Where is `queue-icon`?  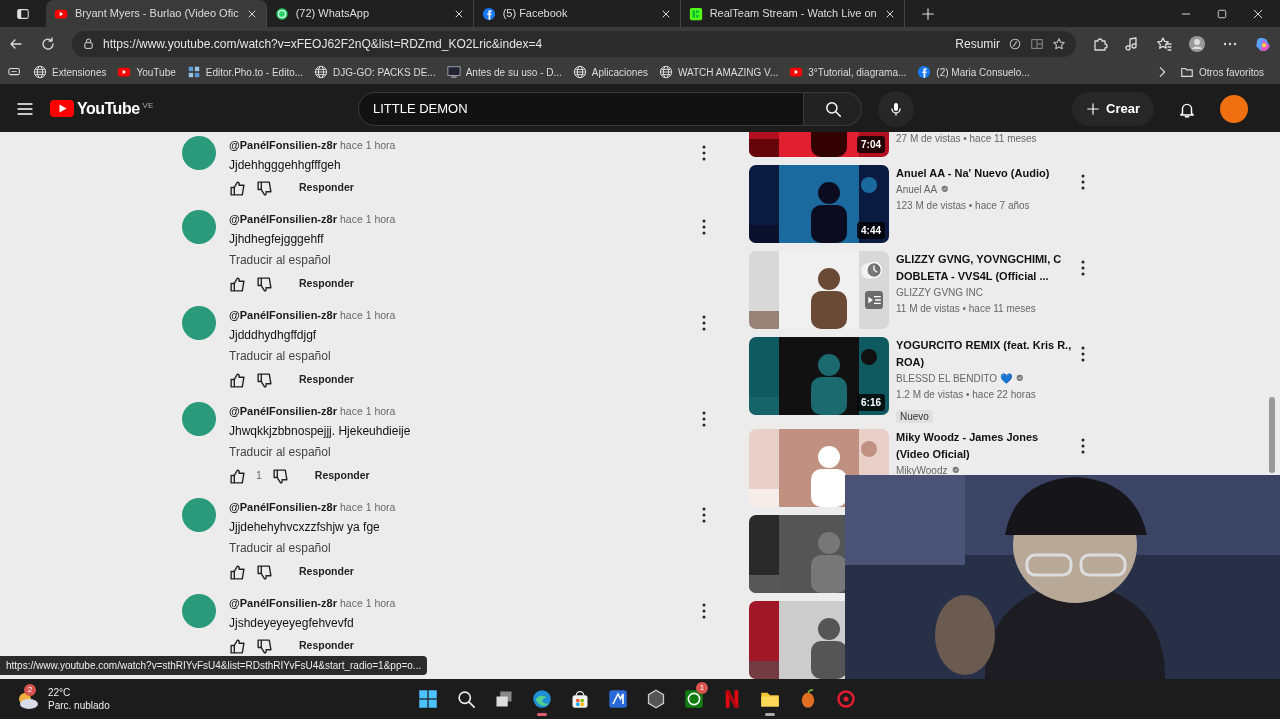 queue-icon is located at coordinates (874, 299).